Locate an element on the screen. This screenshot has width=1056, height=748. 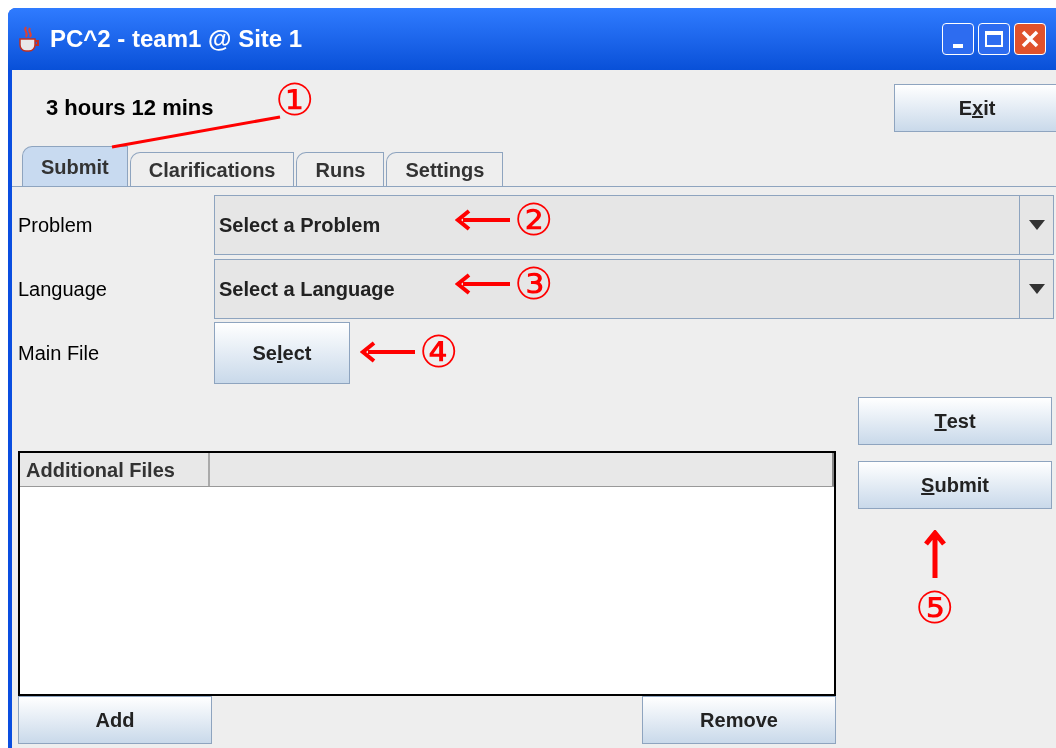
dropdown-value: Select a Problem is located at coordinates (299, 225).